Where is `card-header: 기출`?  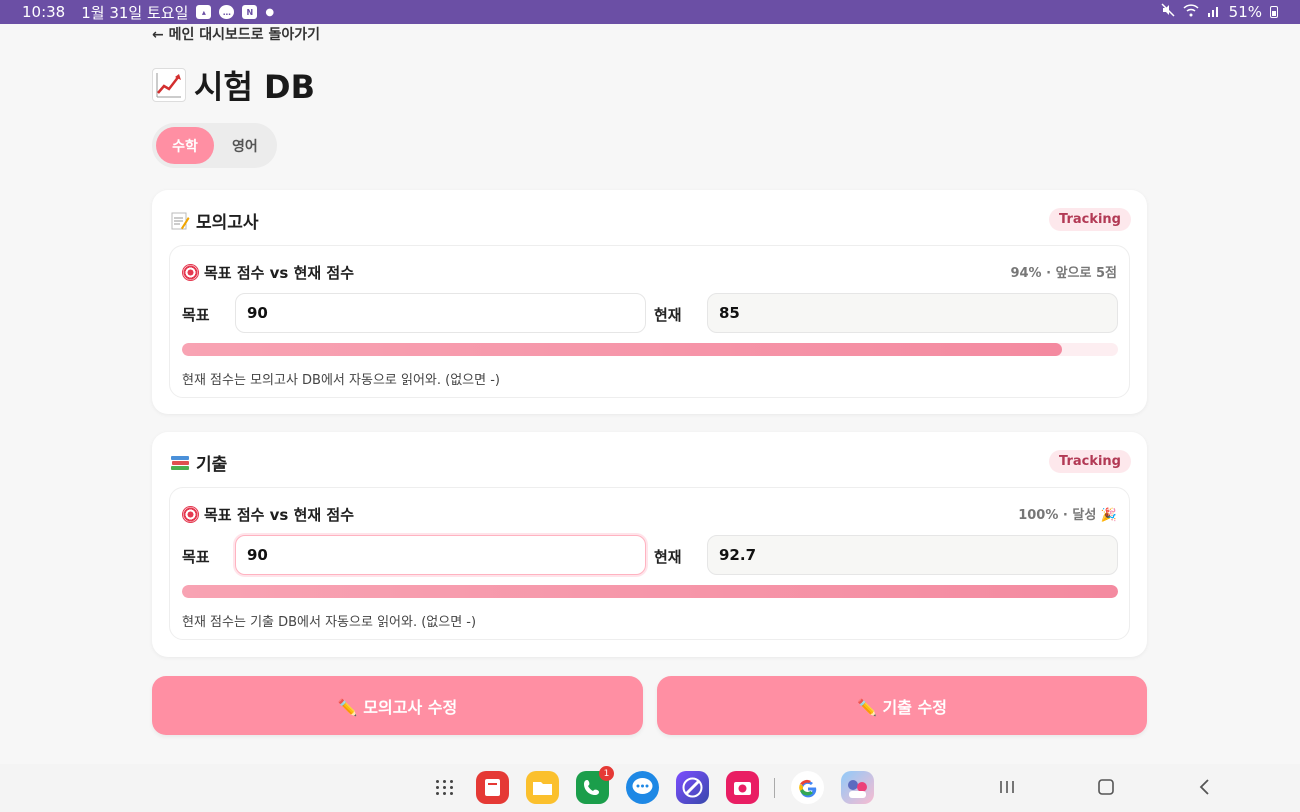
card-header: 기출 is located at coordinates (198, 462).